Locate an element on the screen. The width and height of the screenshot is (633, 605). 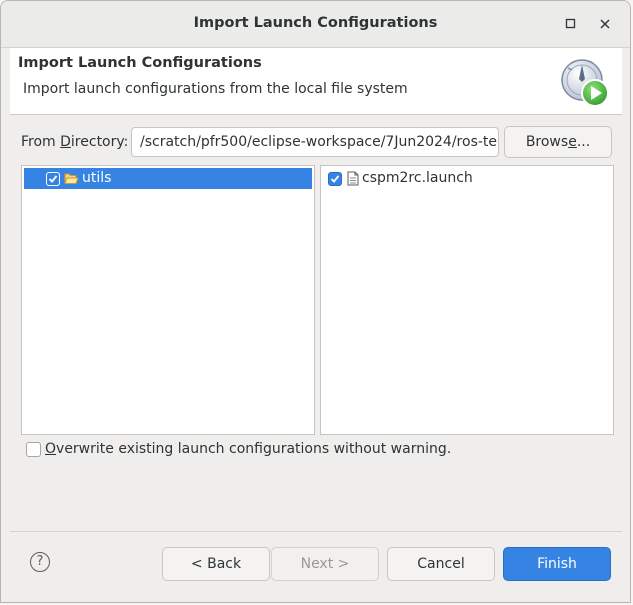
help-button: ? is located at coordinates (40, 562).